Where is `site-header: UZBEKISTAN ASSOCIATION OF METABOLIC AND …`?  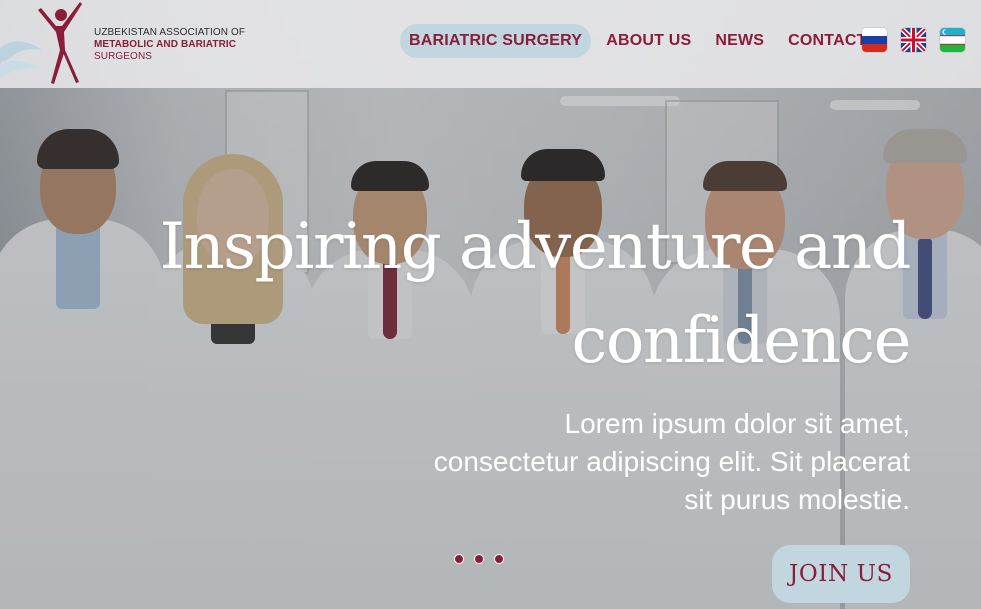
site-header: UZBEKISTAN ASSOCIATION OF METABOLIC AND … is located at coordinates (490, 44).